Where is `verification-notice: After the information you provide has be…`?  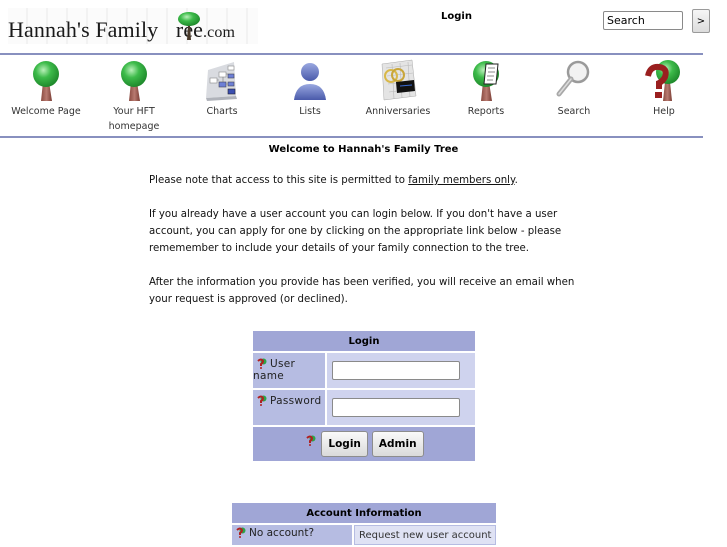
verification-notice: After the information you provide has be… is located at coordinates (362, 291).